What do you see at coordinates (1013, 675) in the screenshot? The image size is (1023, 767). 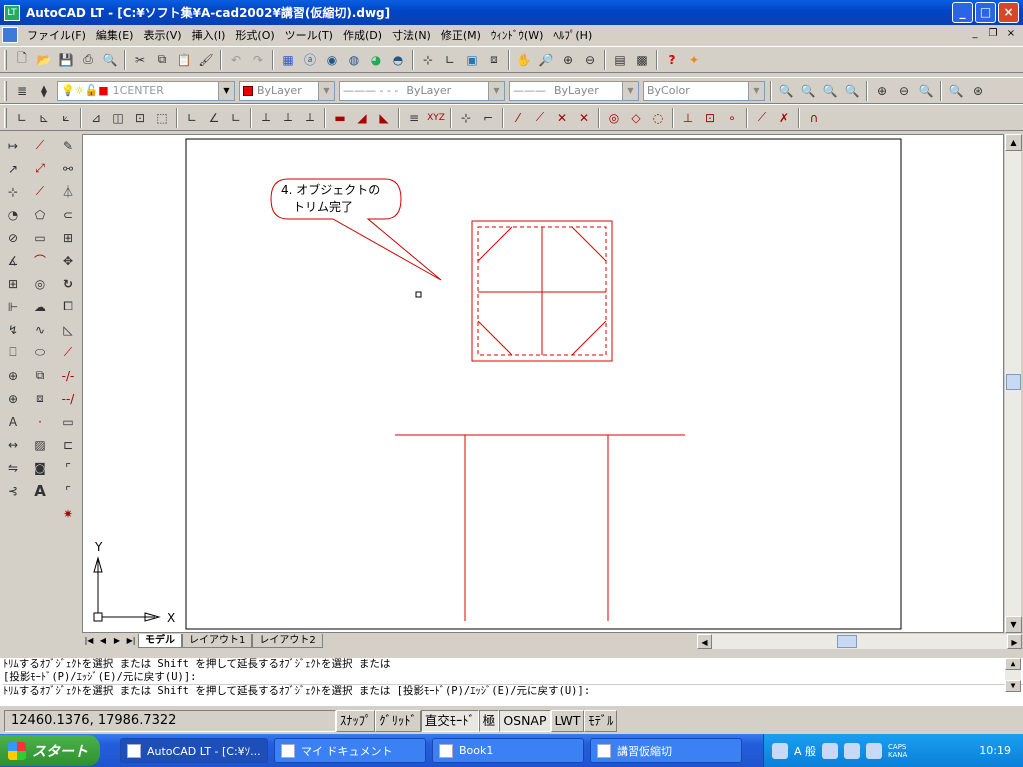 I see `command-scrollbar: ▲ ▼` at bounding box center [1013, 675].